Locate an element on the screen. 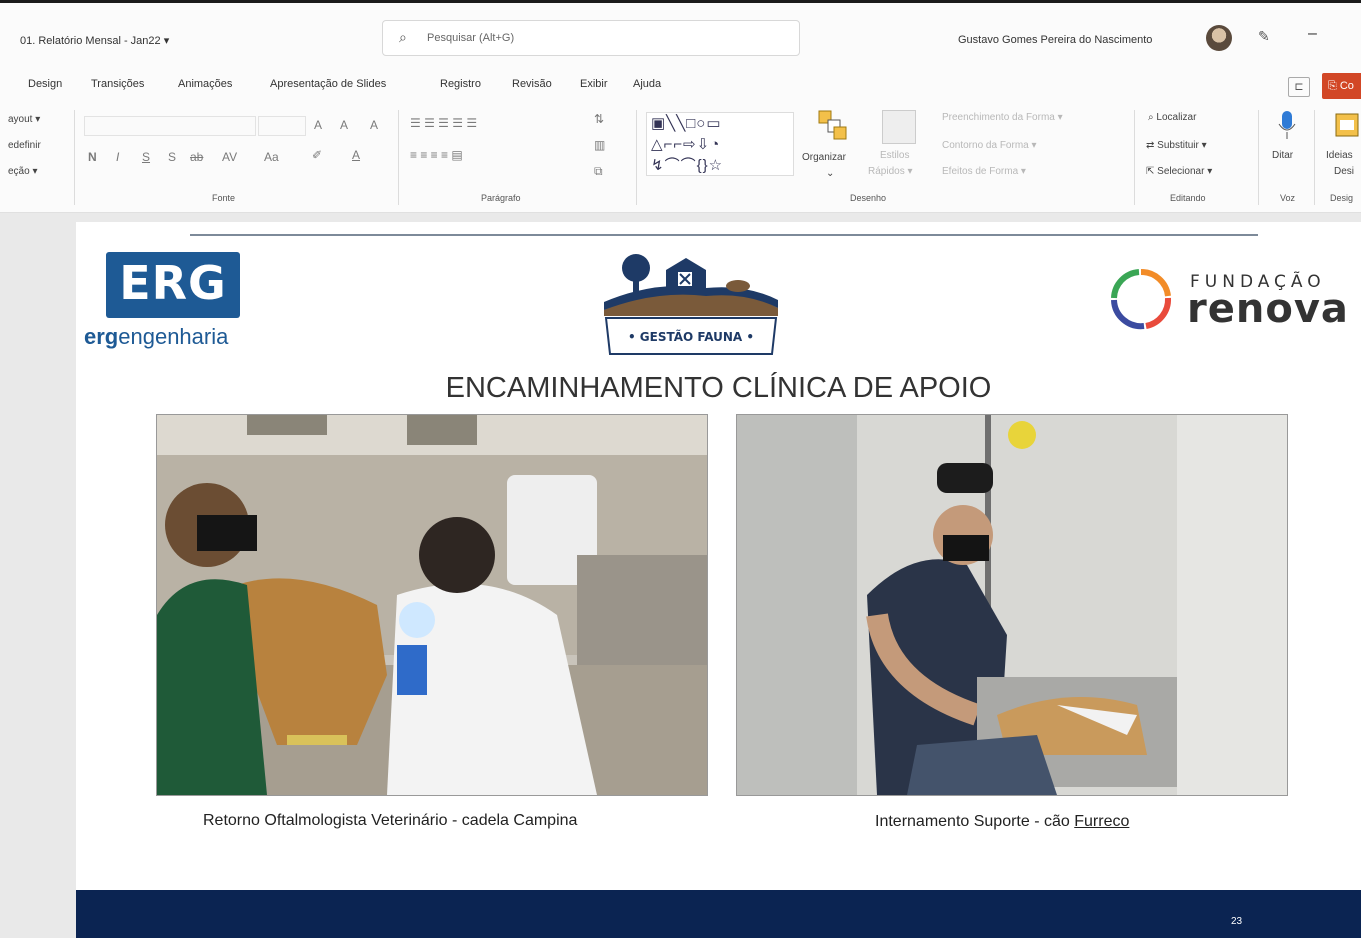 Image resolution: width=1361 pixels, height=938 pixels. pen-icon: ✎ is located at coordinates (1264, 36).